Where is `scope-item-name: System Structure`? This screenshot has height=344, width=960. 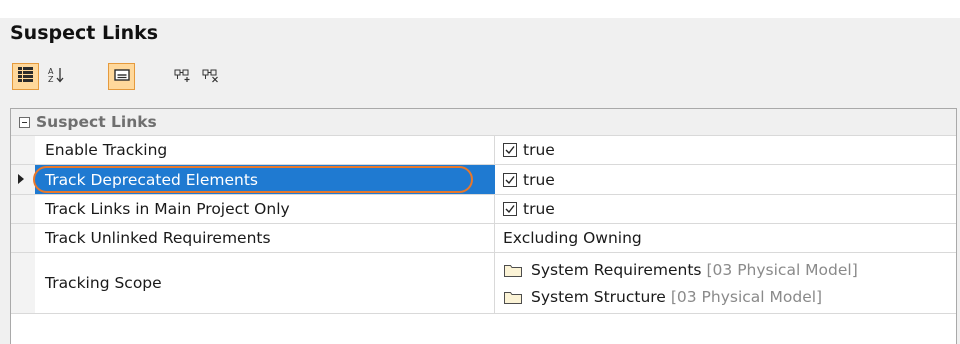
scope-item-name: System Structure is located at coordinates (598, 296).